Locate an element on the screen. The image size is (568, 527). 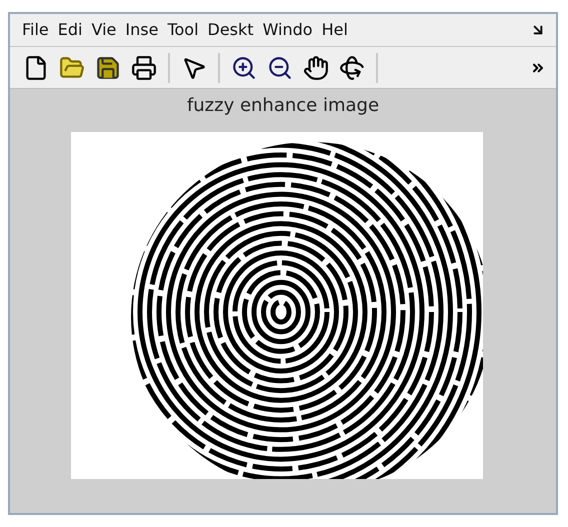
menu-item: Tool is located at coordinates (183, 30).